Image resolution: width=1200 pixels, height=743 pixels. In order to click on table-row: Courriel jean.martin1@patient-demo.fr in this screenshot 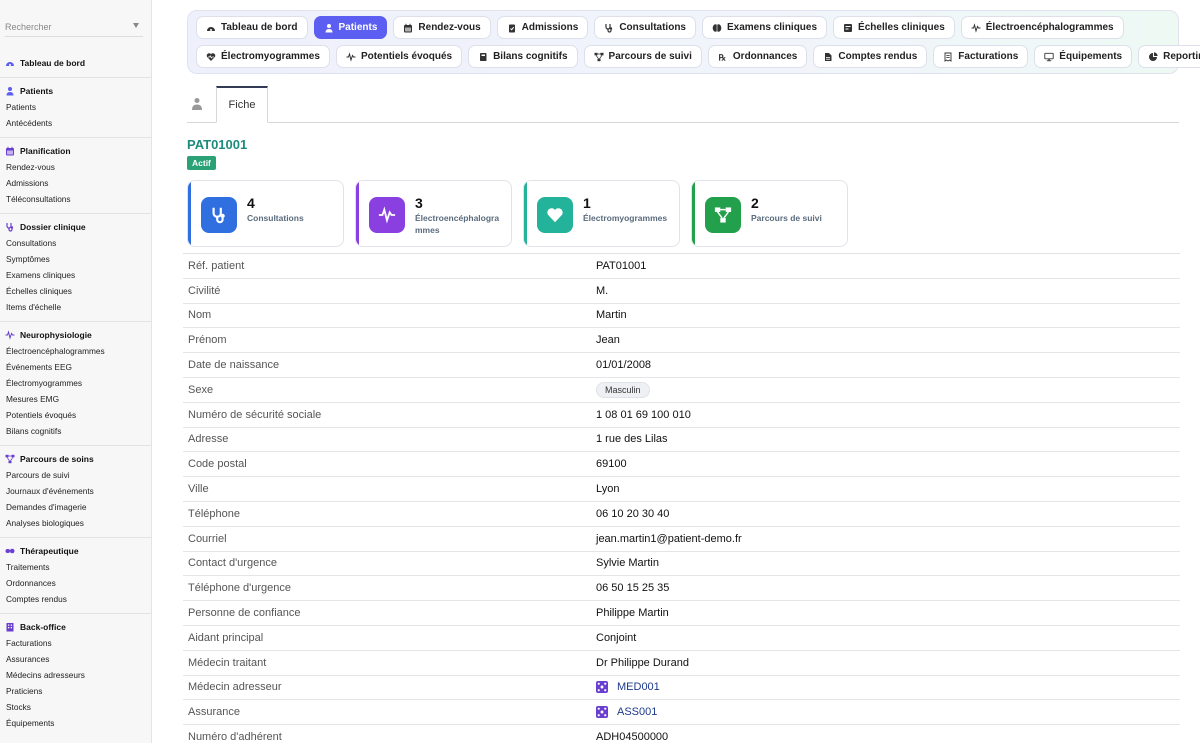, I will do `click(681, 539)`.